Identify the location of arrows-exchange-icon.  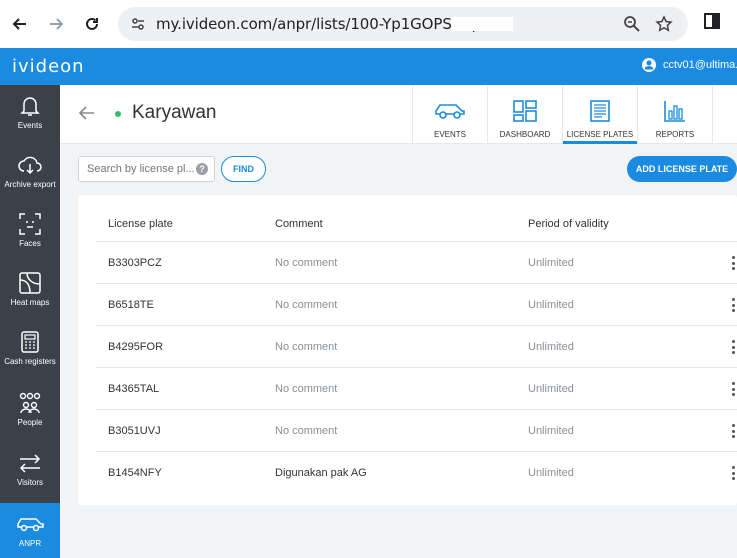
(30, 463).